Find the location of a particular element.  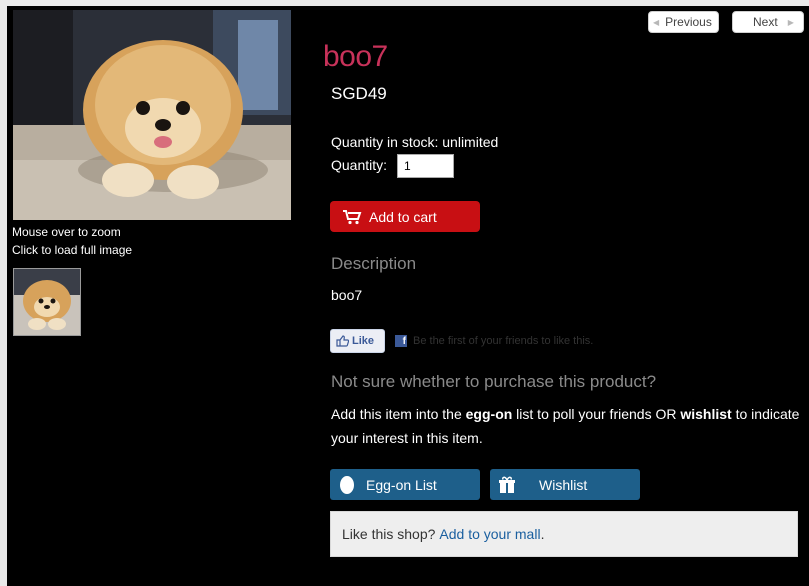

window-left-border is located at coordinates (3, 293).